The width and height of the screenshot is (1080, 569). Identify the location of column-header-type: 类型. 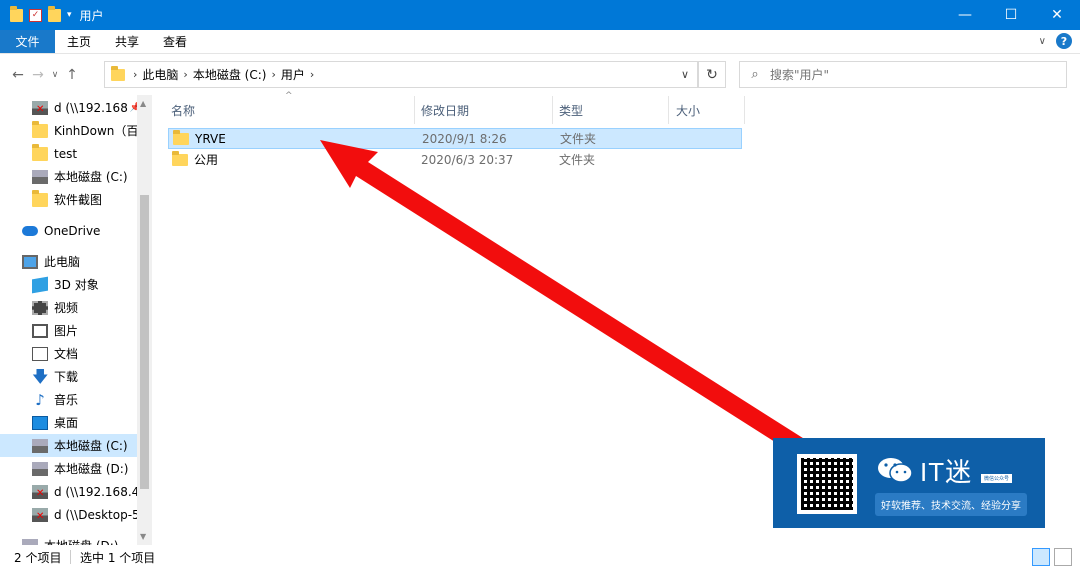
(571, 110).